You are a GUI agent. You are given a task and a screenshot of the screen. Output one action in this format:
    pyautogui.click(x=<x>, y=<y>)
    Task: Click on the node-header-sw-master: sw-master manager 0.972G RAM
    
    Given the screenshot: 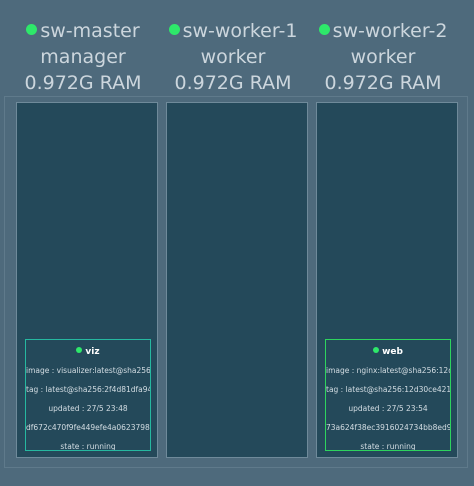 What is the action you would take?
    pyautogui.click(x=83, y=57)
    